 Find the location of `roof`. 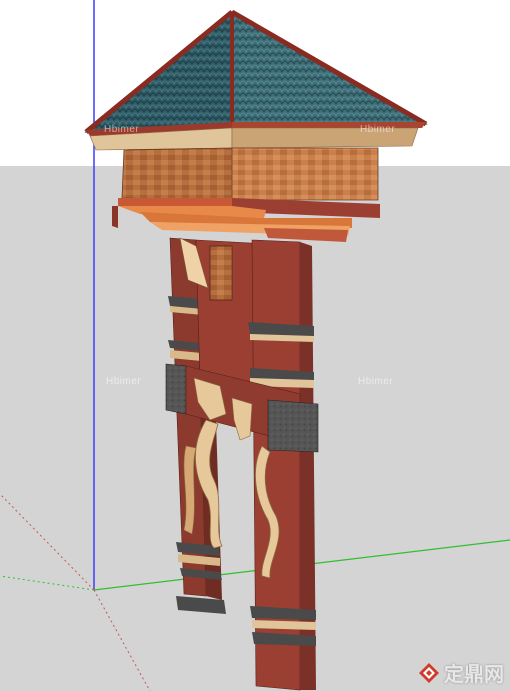

roof is located at coordinates (256, 80).